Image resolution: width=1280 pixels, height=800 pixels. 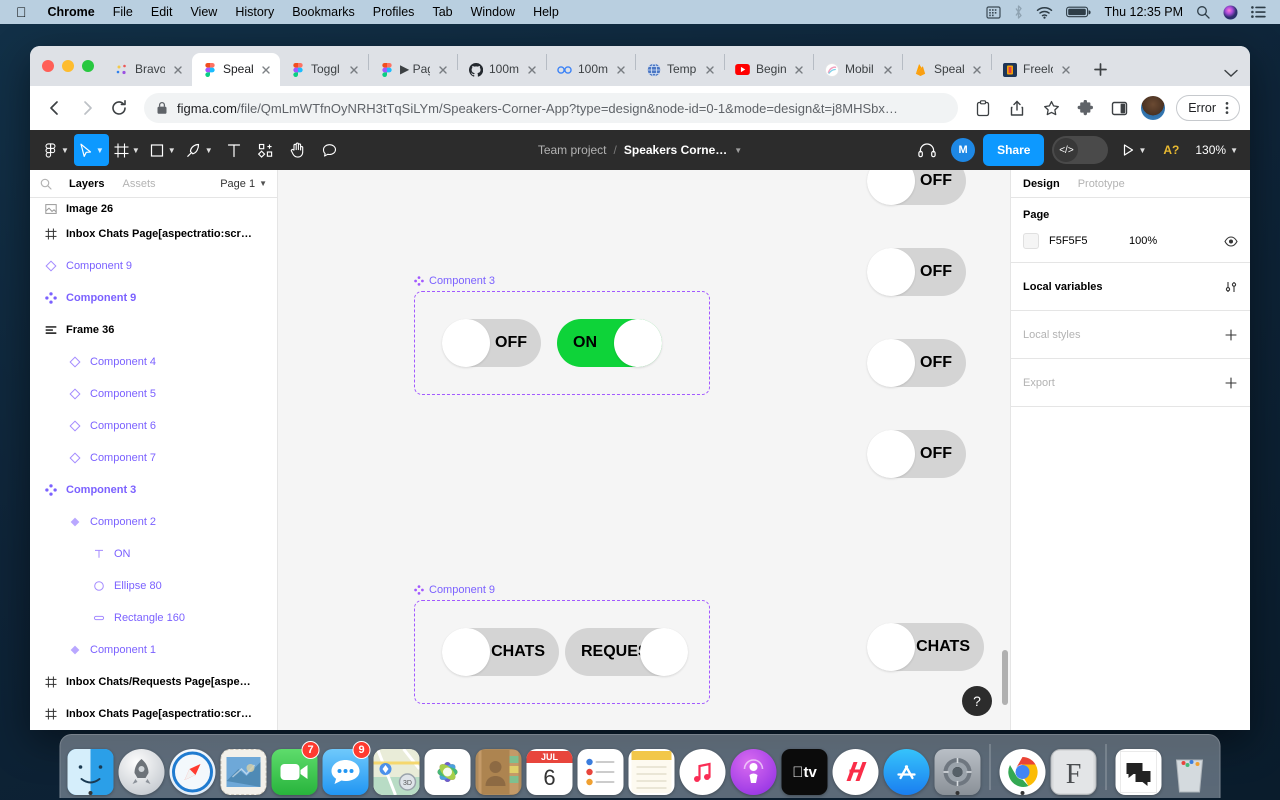 I want to click on zoom-level-selector: 130% ▼, so click(x=1216, y=150).